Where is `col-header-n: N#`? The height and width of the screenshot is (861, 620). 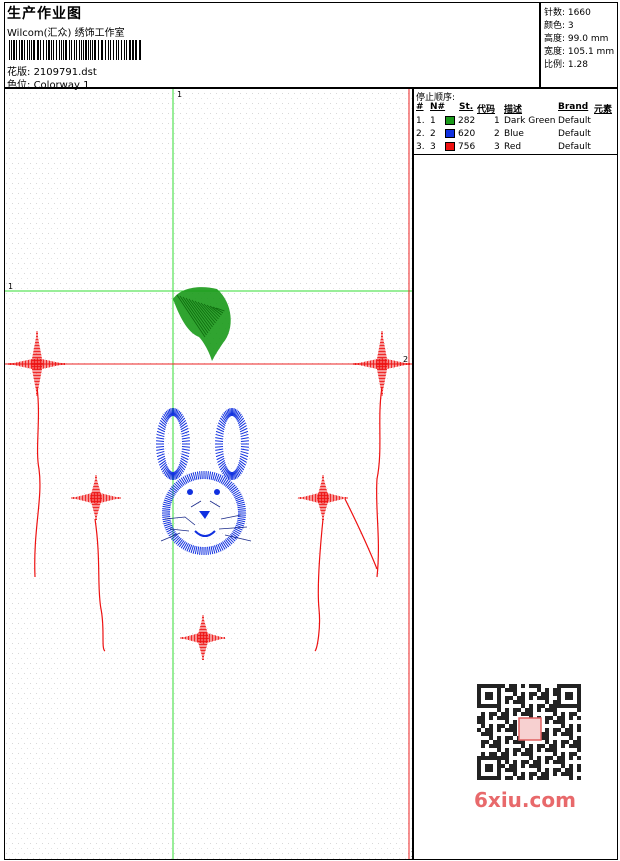 col-header-n: N# is located at coordinates (438, 107).